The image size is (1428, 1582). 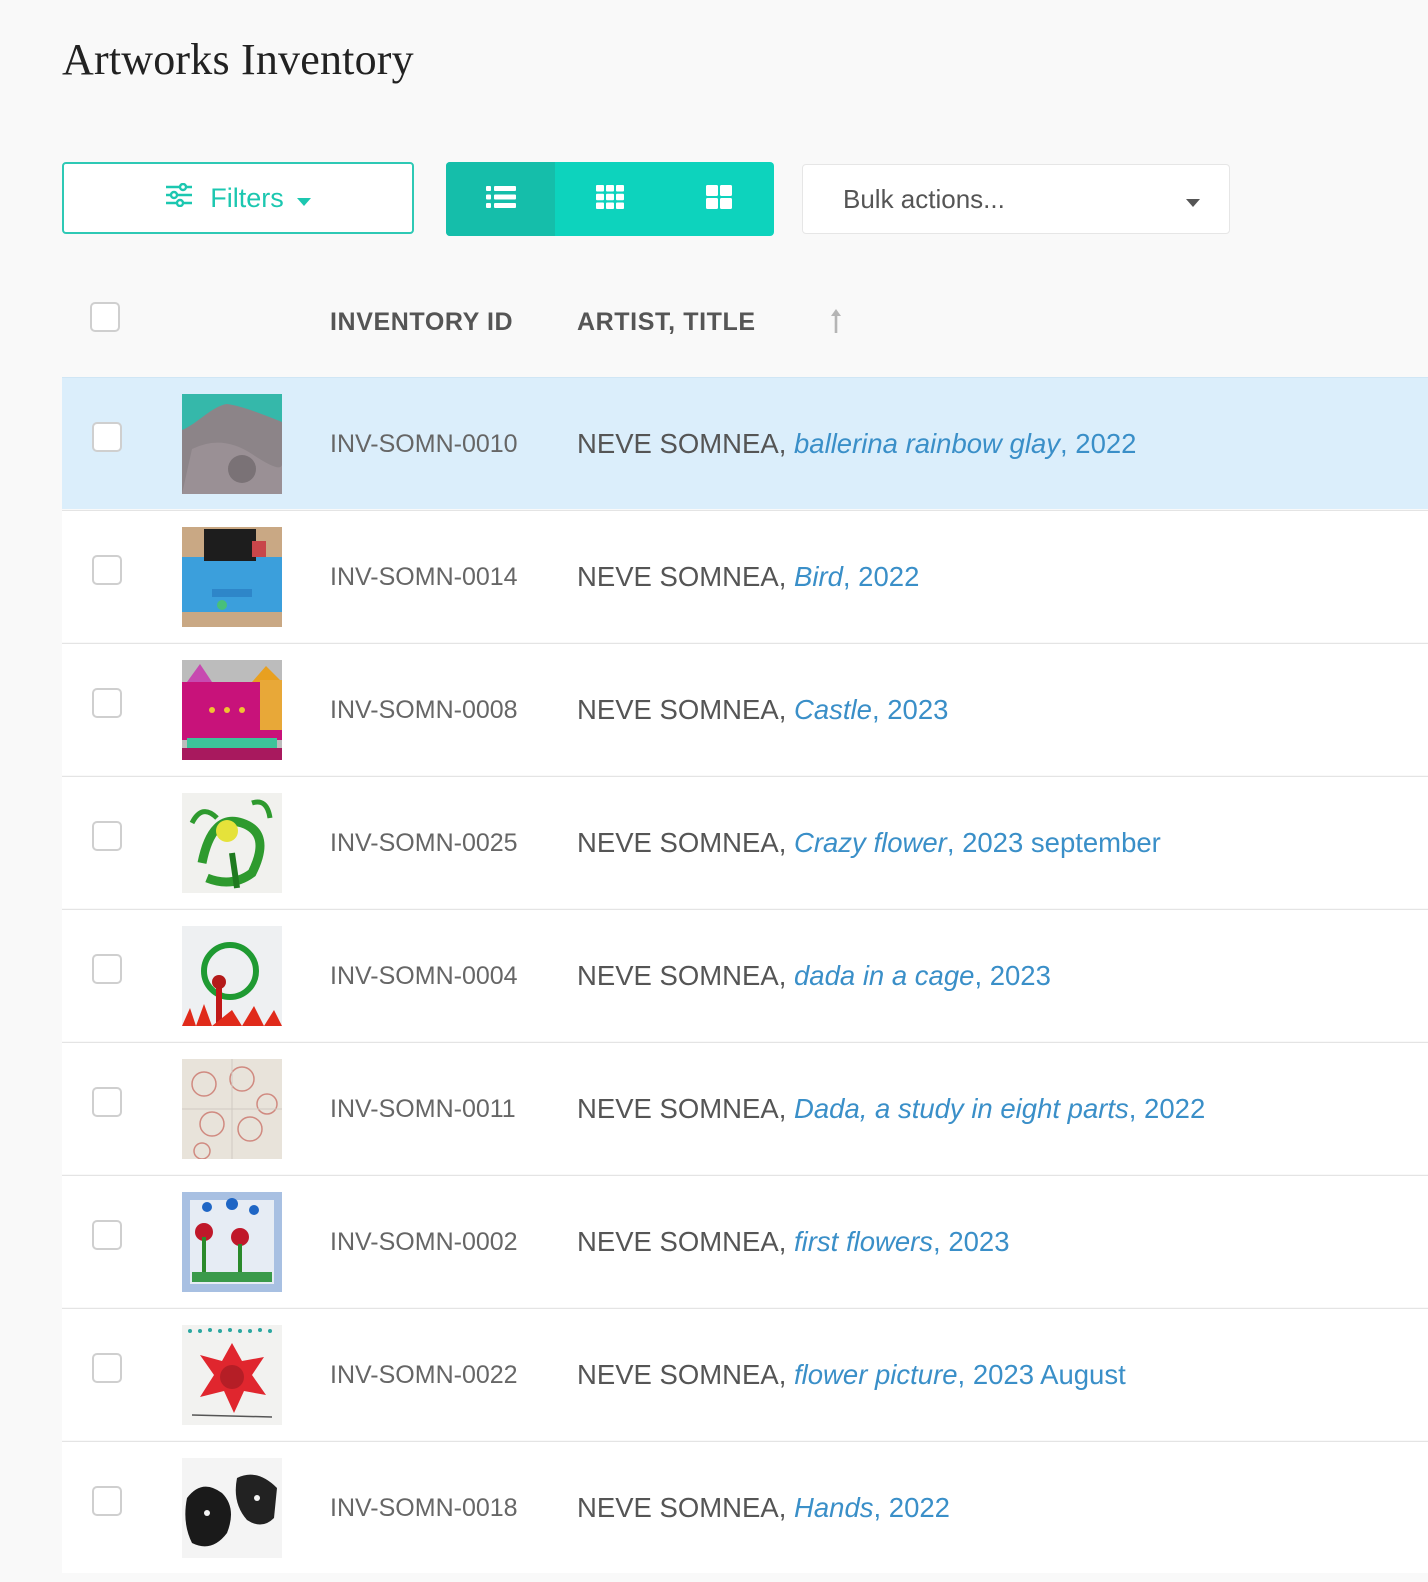 What do you see at coordinates (884, 975) in the screenshot?
I see `artwork-title-link: dada in a cage` at bounding box center [884, 975].